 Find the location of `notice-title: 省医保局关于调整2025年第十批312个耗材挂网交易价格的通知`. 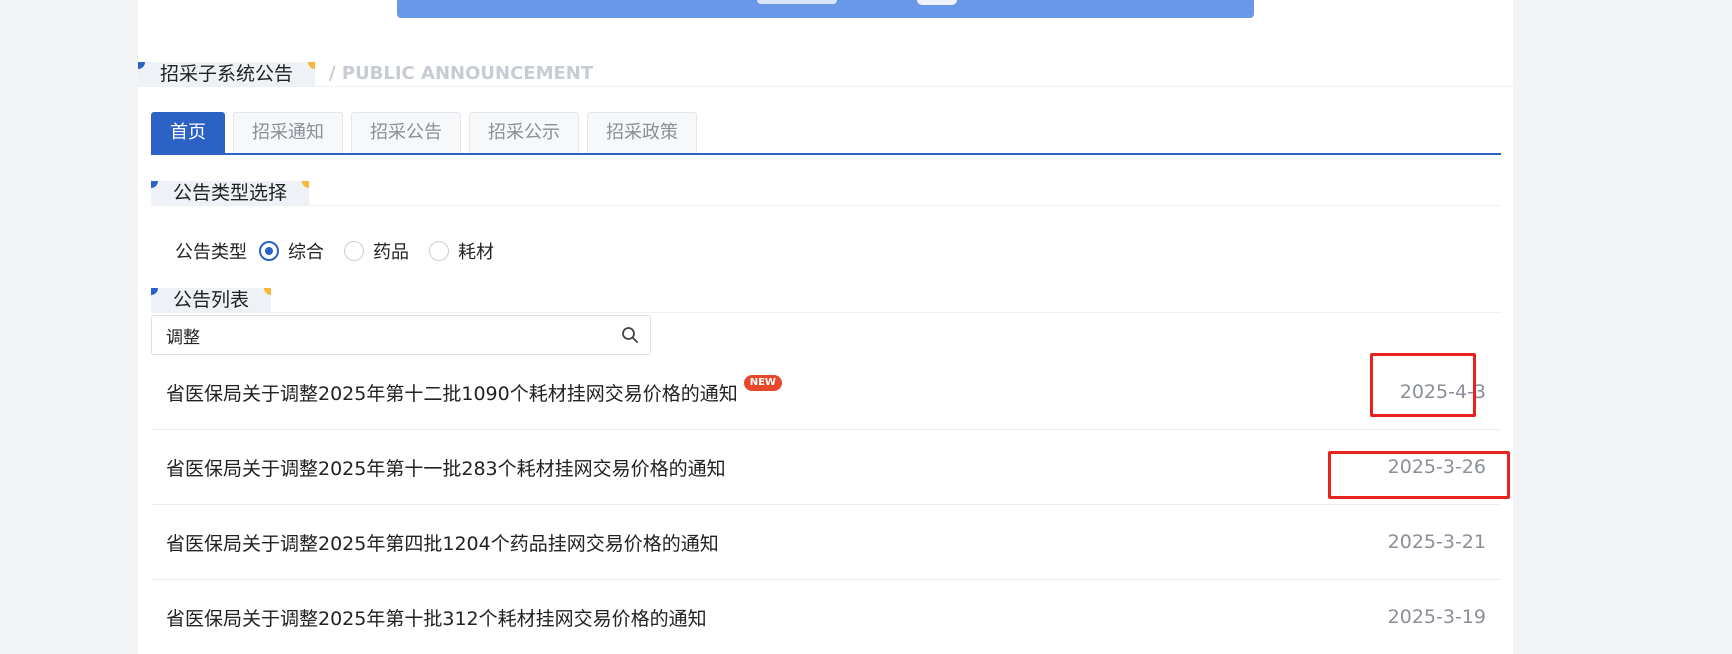

notice-title: 省医保局关于调整2025年第十批312个耗材挂网交易价格的通知 is located at coordinates (436, 617).